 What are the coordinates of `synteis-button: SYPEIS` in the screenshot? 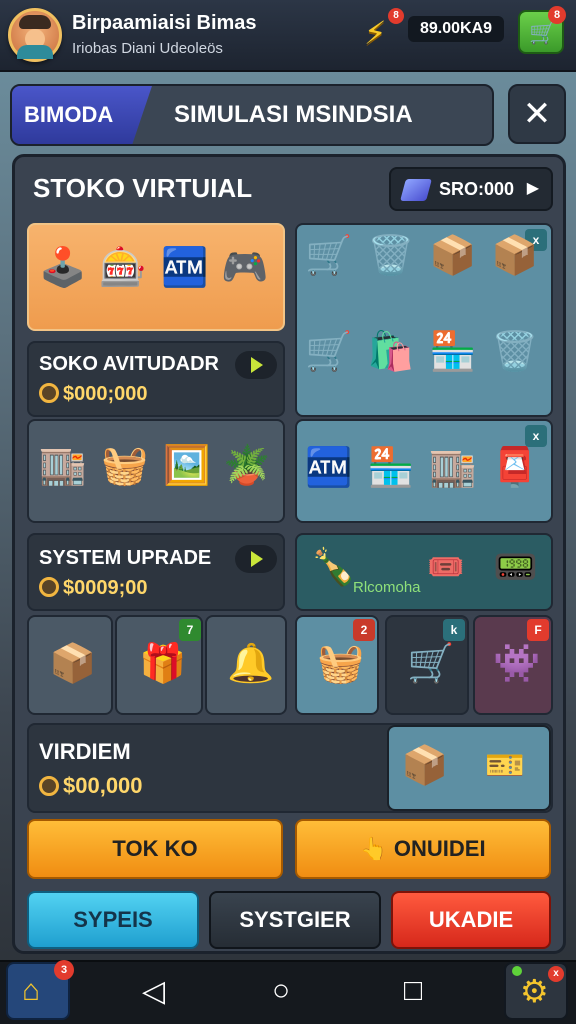 It's located at (113, 920).